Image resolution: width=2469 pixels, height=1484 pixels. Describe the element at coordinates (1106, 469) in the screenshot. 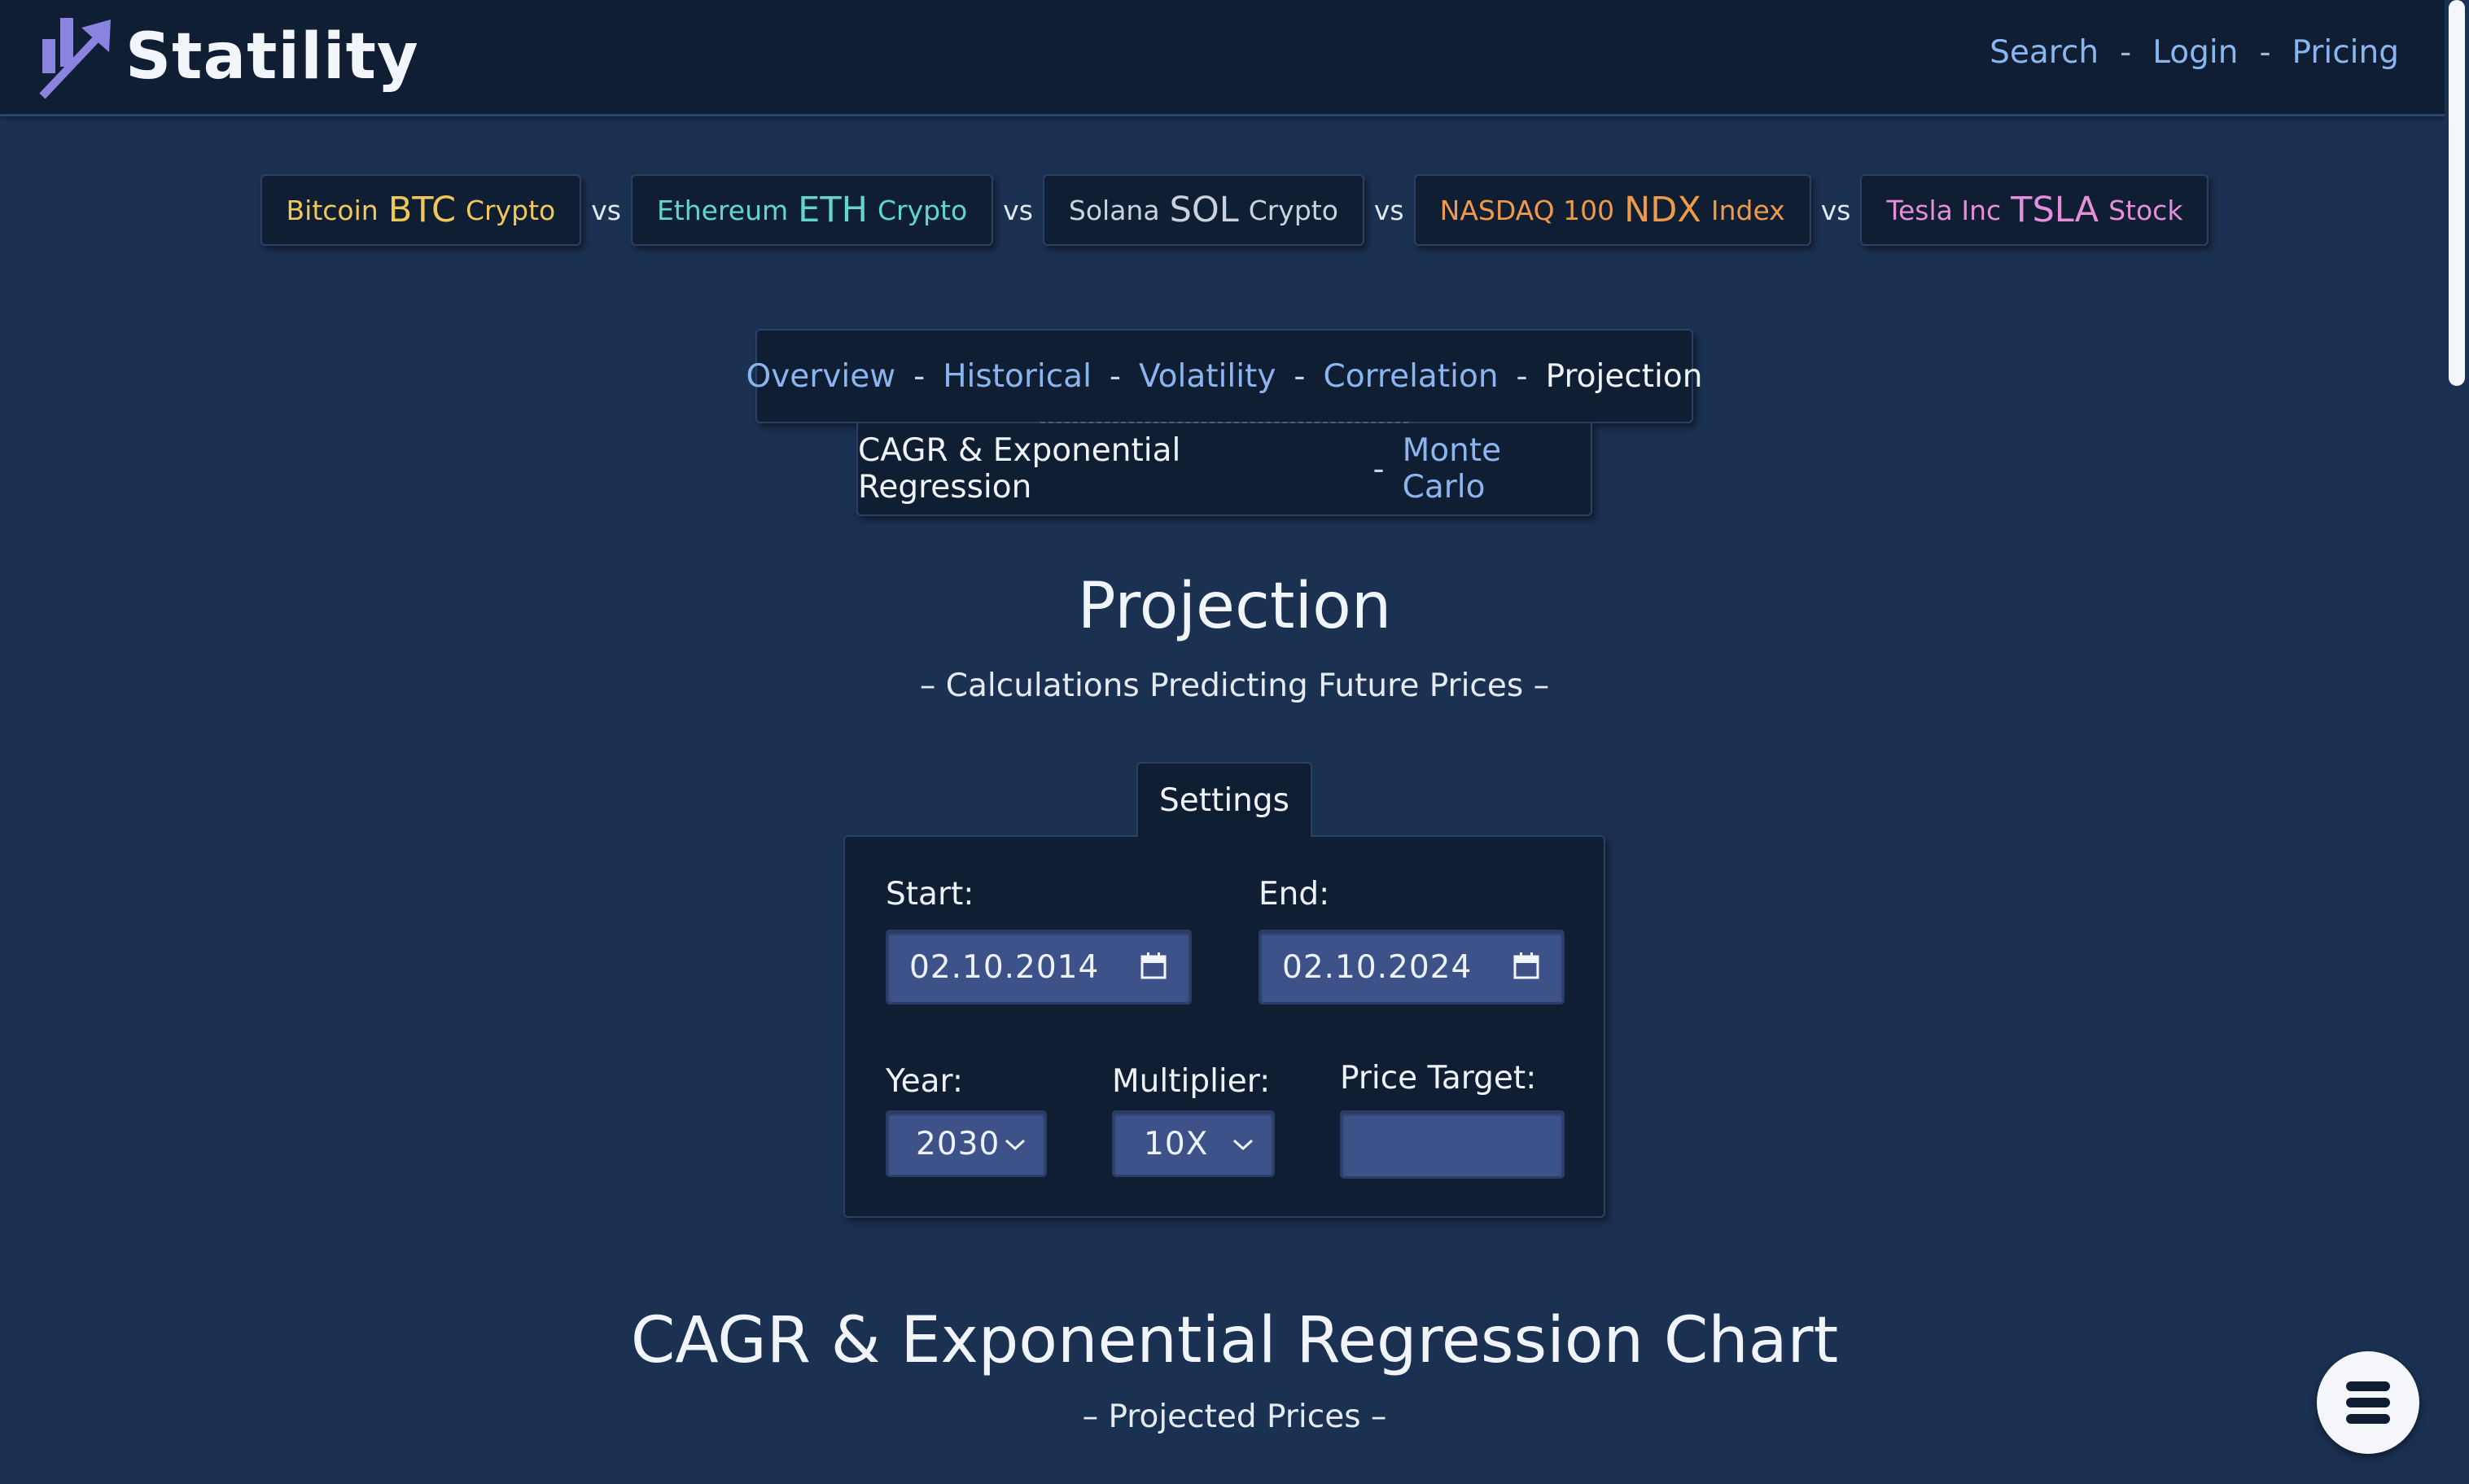

I see `subtab-cagr-regression: CAGR & Exponential Regression` at that location.